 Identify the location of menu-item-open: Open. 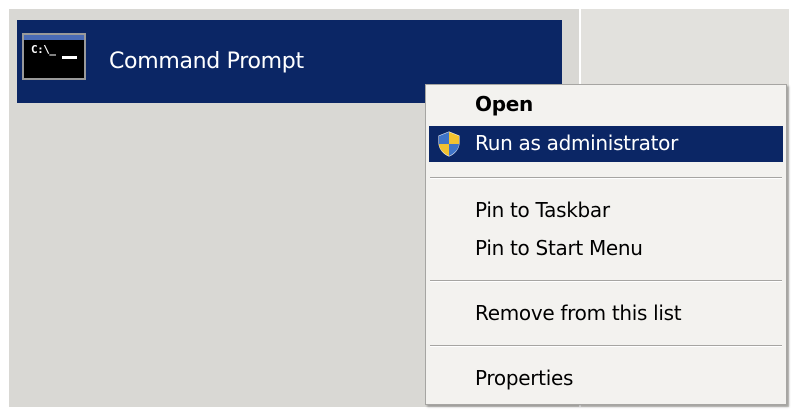
(606, 105).